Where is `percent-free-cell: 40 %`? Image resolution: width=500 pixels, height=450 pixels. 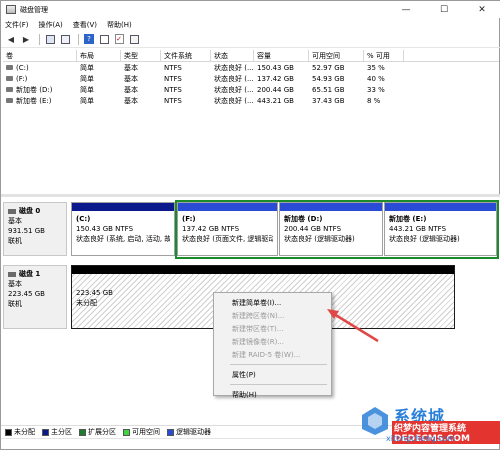 percent-free-cell: 40 % is located at coordinates (376, 78).